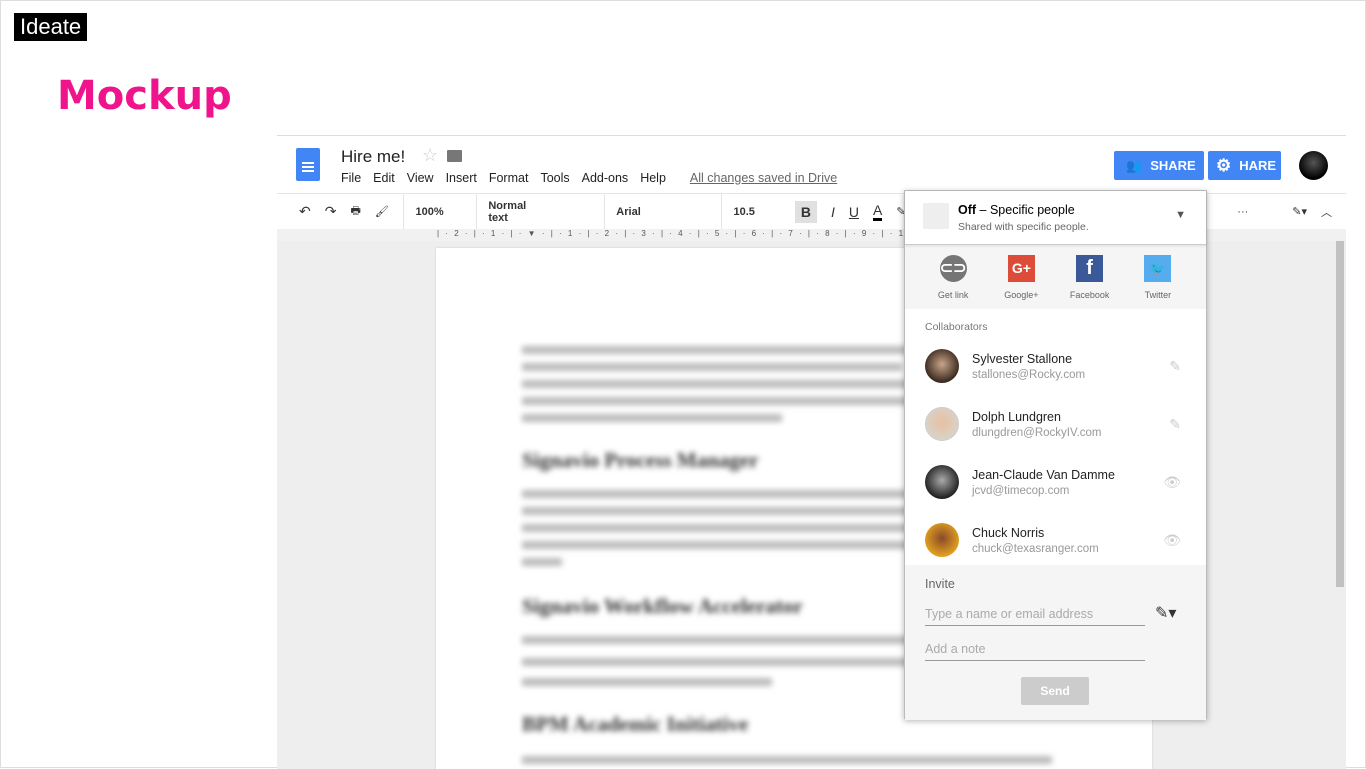 This screenshot has height=769, width=1366. I want to click on star-icon: ☆, so click(430, 155).